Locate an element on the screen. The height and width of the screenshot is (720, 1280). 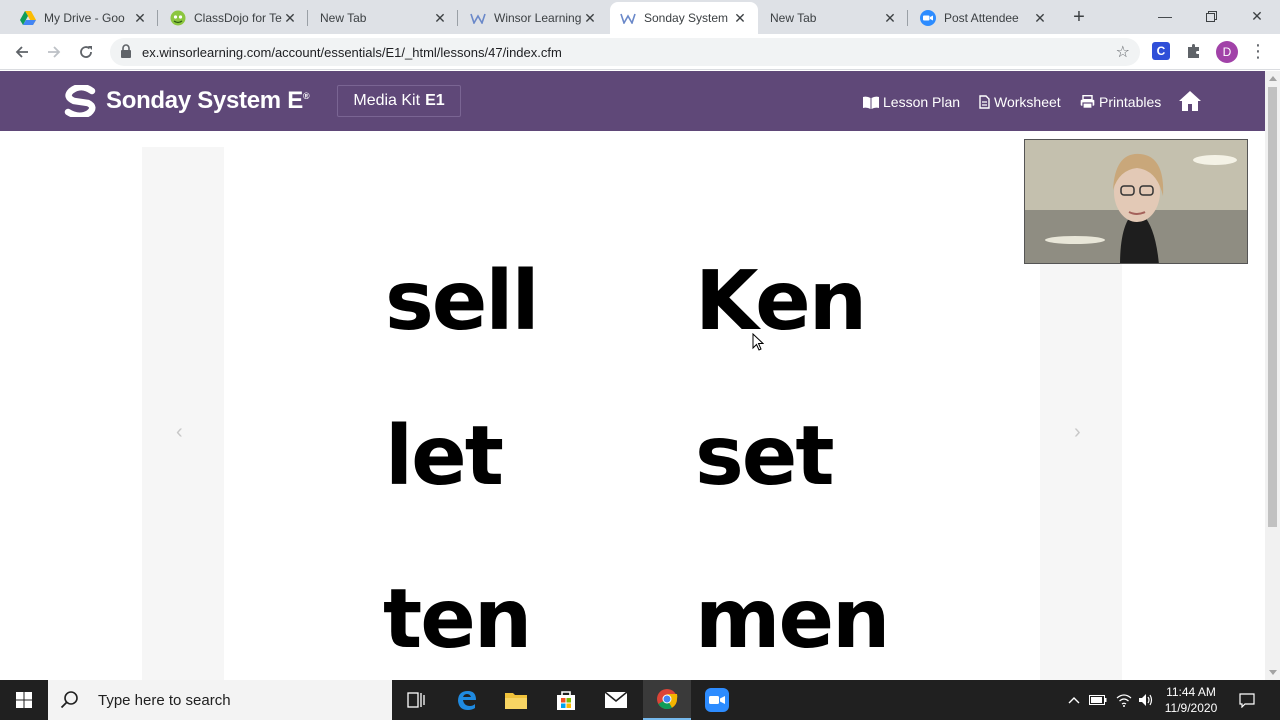
tab-new-tab-2: New Tab ✕ is located at coordinates (834, 18).